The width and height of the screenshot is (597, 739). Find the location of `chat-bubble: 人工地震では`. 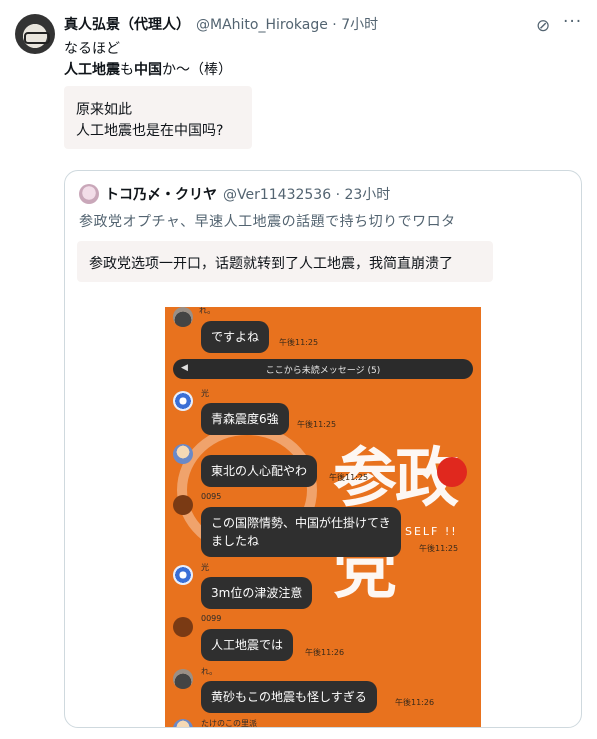

chat-bubble: 人工地震では is located at coordinates (247, 645).